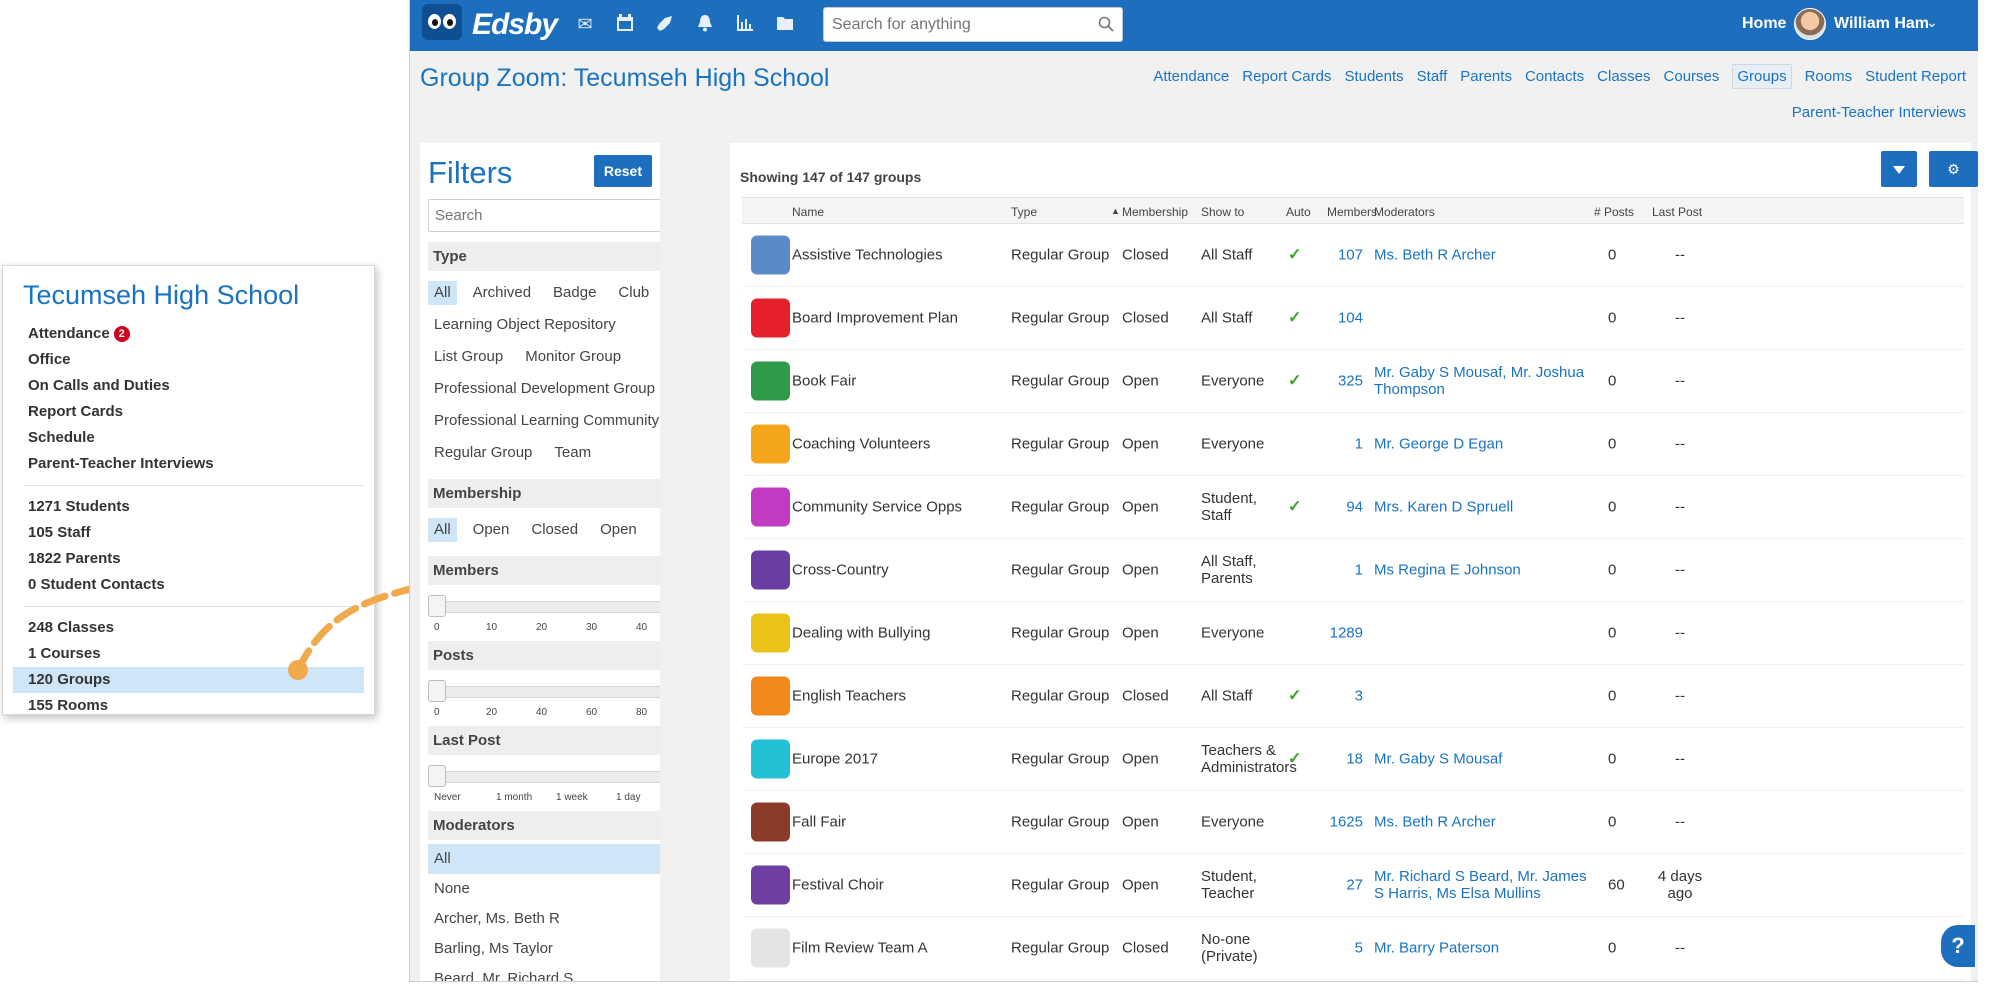 This screenshot has height=991, width=1989. I want to click on col-posts: # Posts, so click(1614, 212).